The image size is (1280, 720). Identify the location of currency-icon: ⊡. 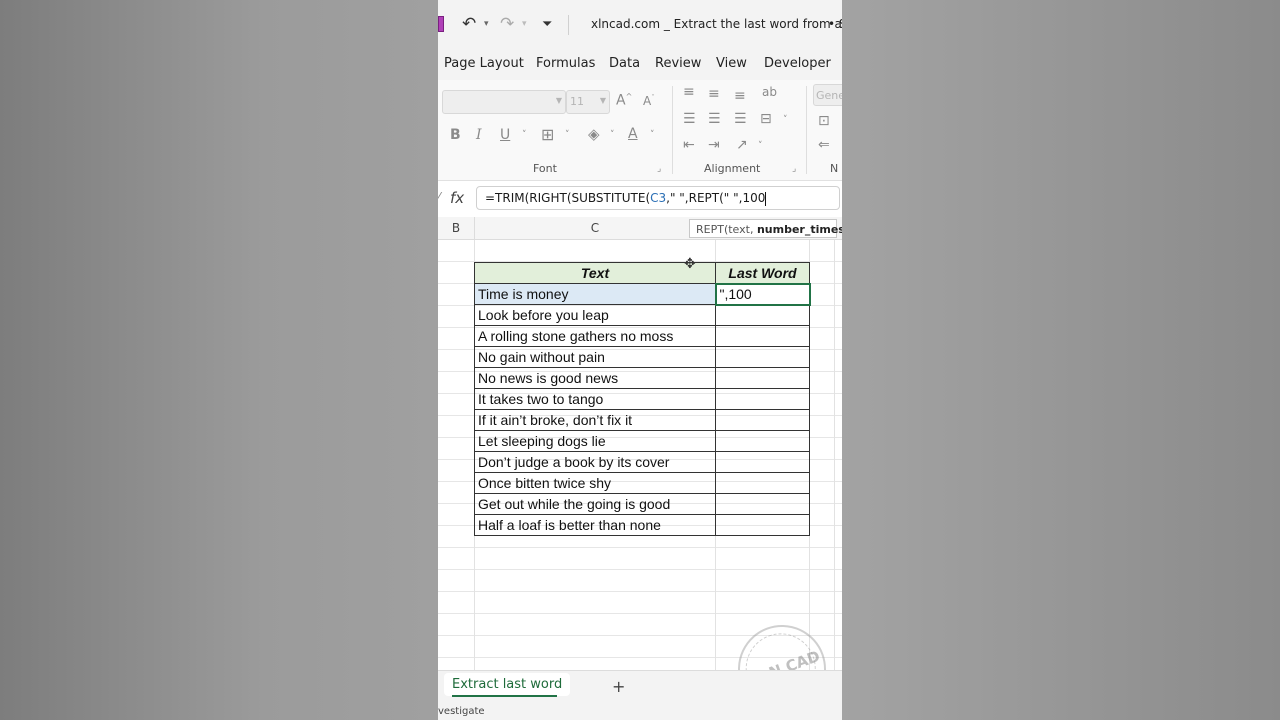
(824, 121).